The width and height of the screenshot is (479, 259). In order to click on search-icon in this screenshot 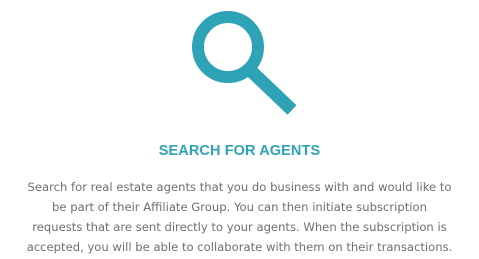, I will do `click(243, 64)`.